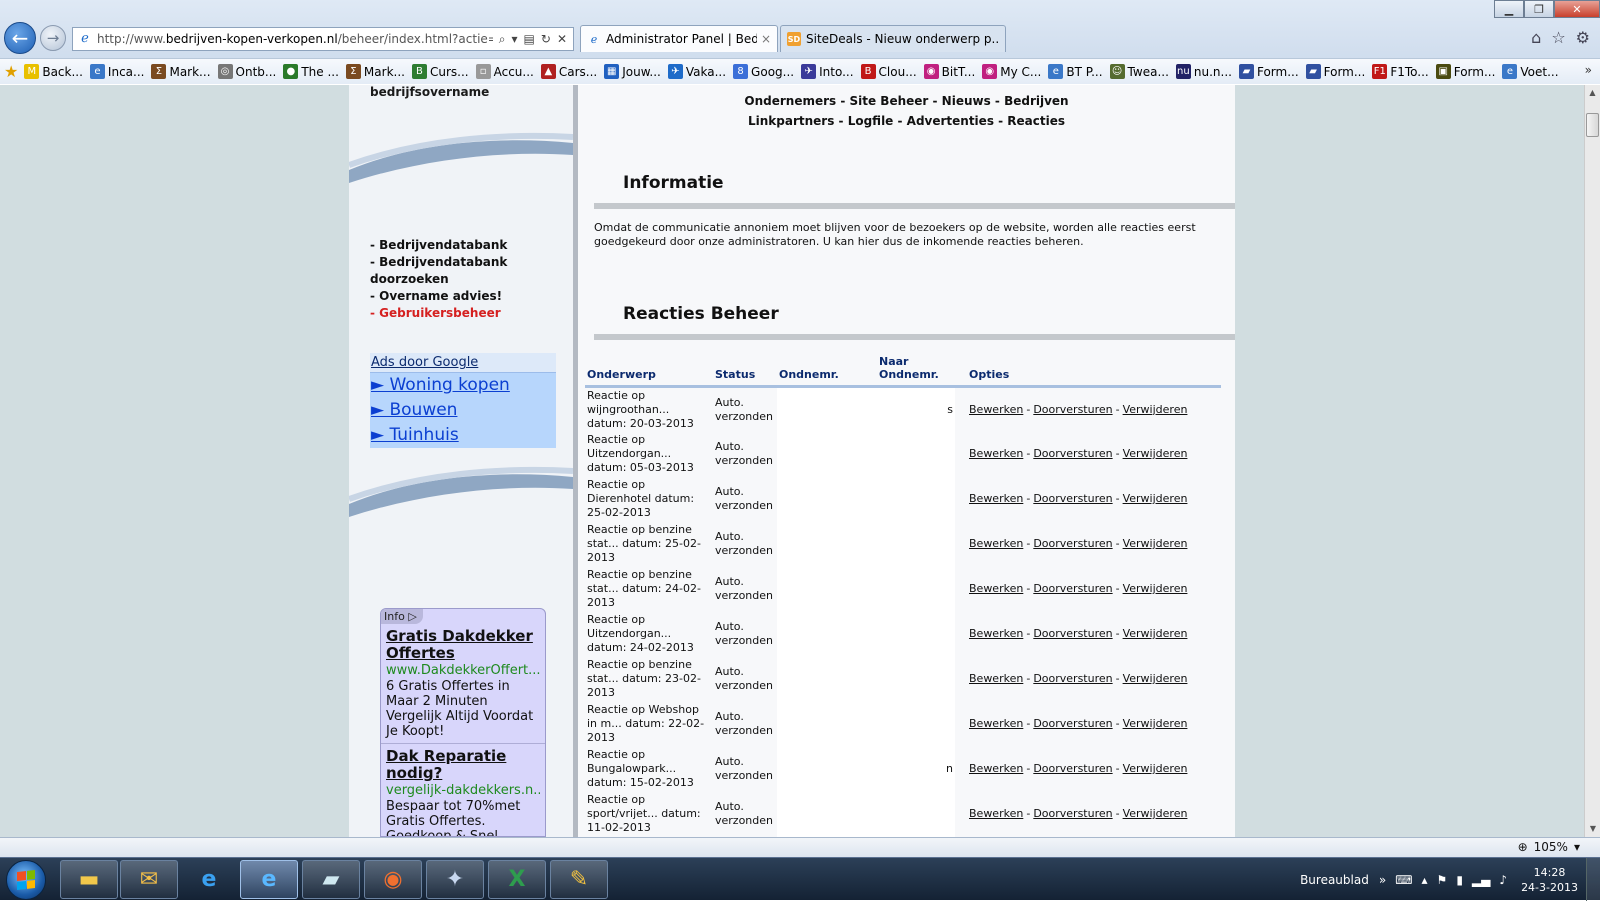 Image resolution: width=1600 pixels, height=901 pixels. Describe the element at coordinates (546, 39) in the screenshot. I see `refresh-icon: ↻` at that location.